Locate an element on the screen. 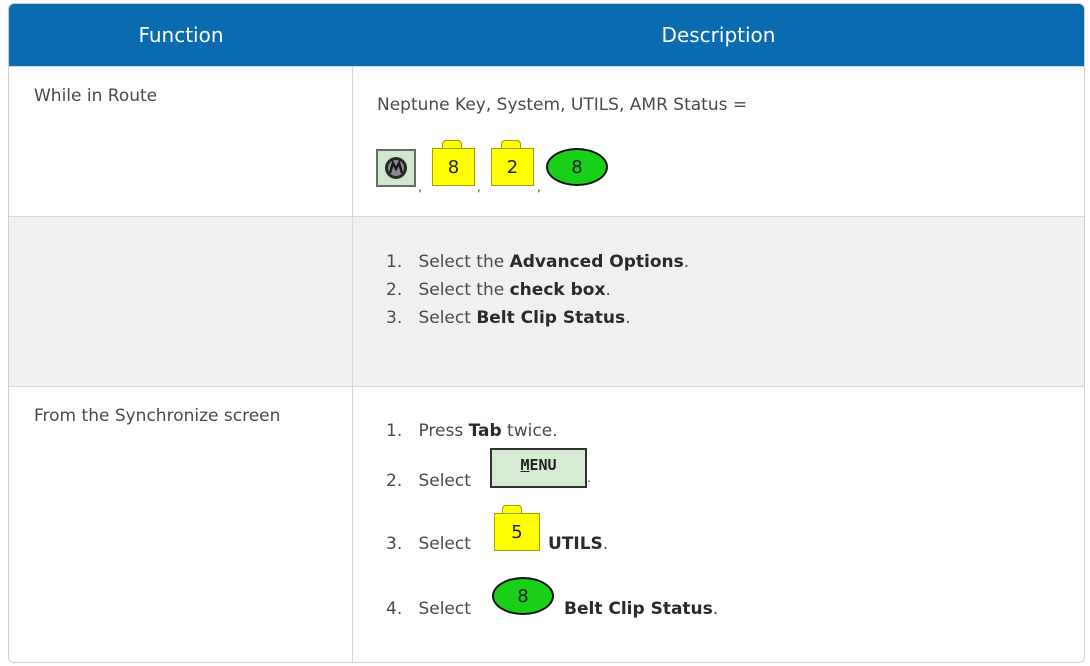 This screenshot has width=1090, height=666. header-function: Function is located at coordinates (181, 35).